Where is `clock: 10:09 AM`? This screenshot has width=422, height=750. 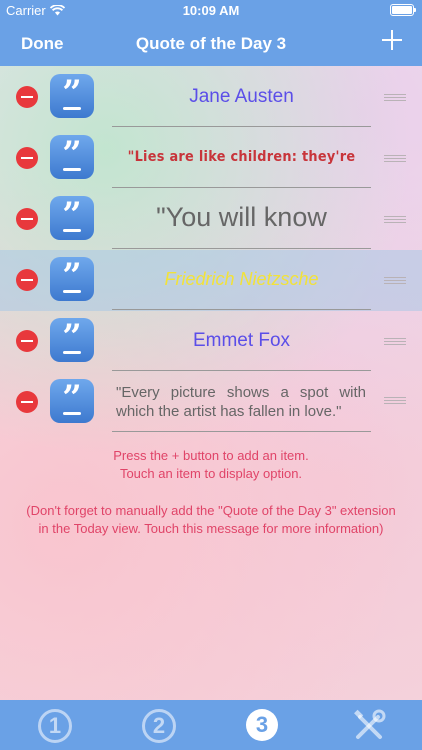
clock: 10:09 AM is located at coordinates (211, 10).